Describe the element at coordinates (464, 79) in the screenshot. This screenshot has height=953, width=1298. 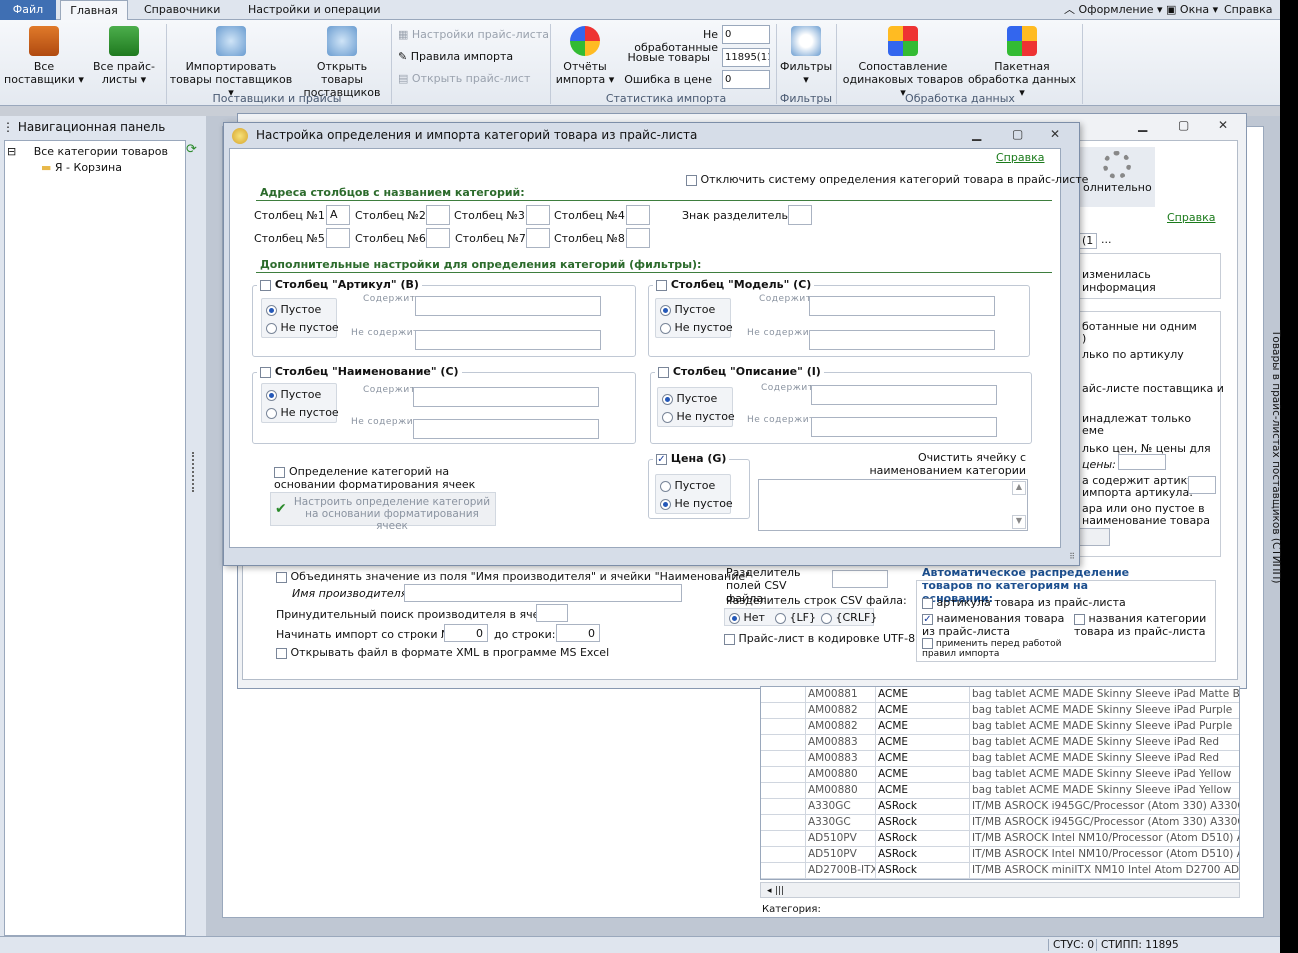
I see `open-pricelist-button: ▤ Открыть прайс-лист` at that location.